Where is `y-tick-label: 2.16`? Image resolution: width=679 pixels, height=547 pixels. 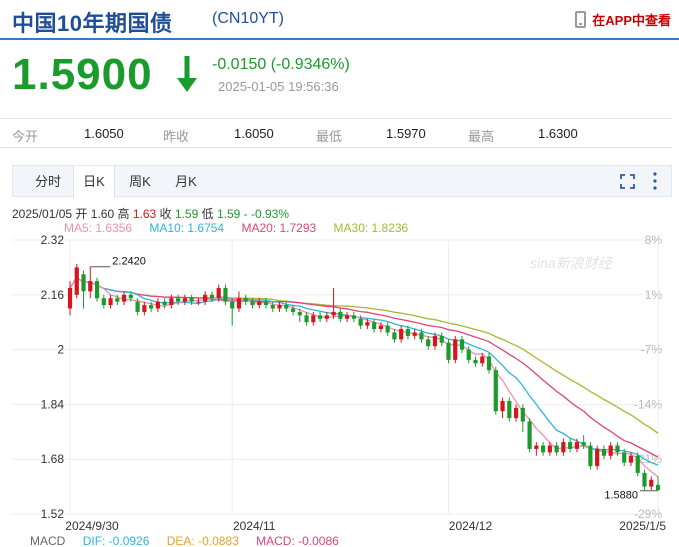 y-tick-label: 2.16 is located at coordinates (53, 295).